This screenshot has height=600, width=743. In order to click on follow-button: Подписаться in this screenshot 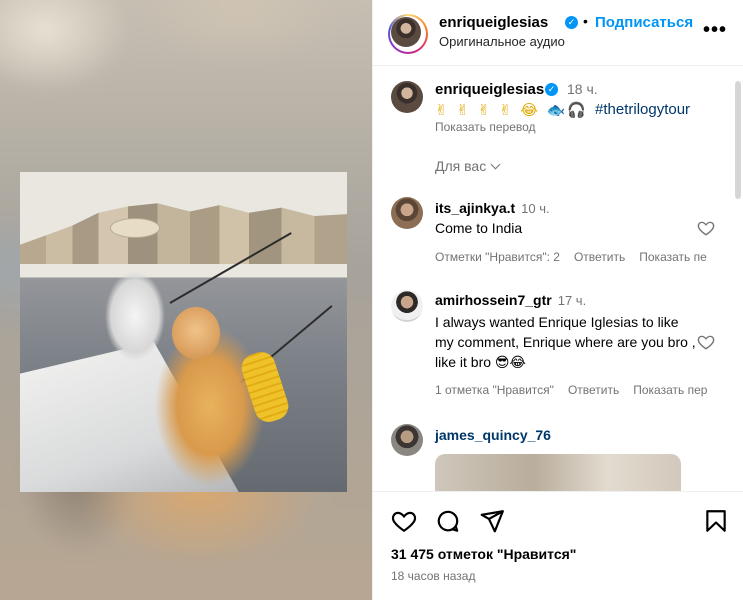, I will do `click(644, 22)`.